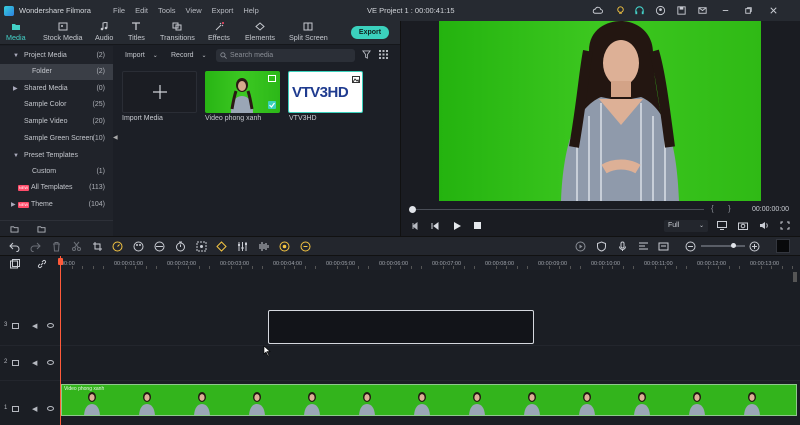  Describe the element at coordinates (35, 246) in the screenshot. I see `redo-icon` at that location.